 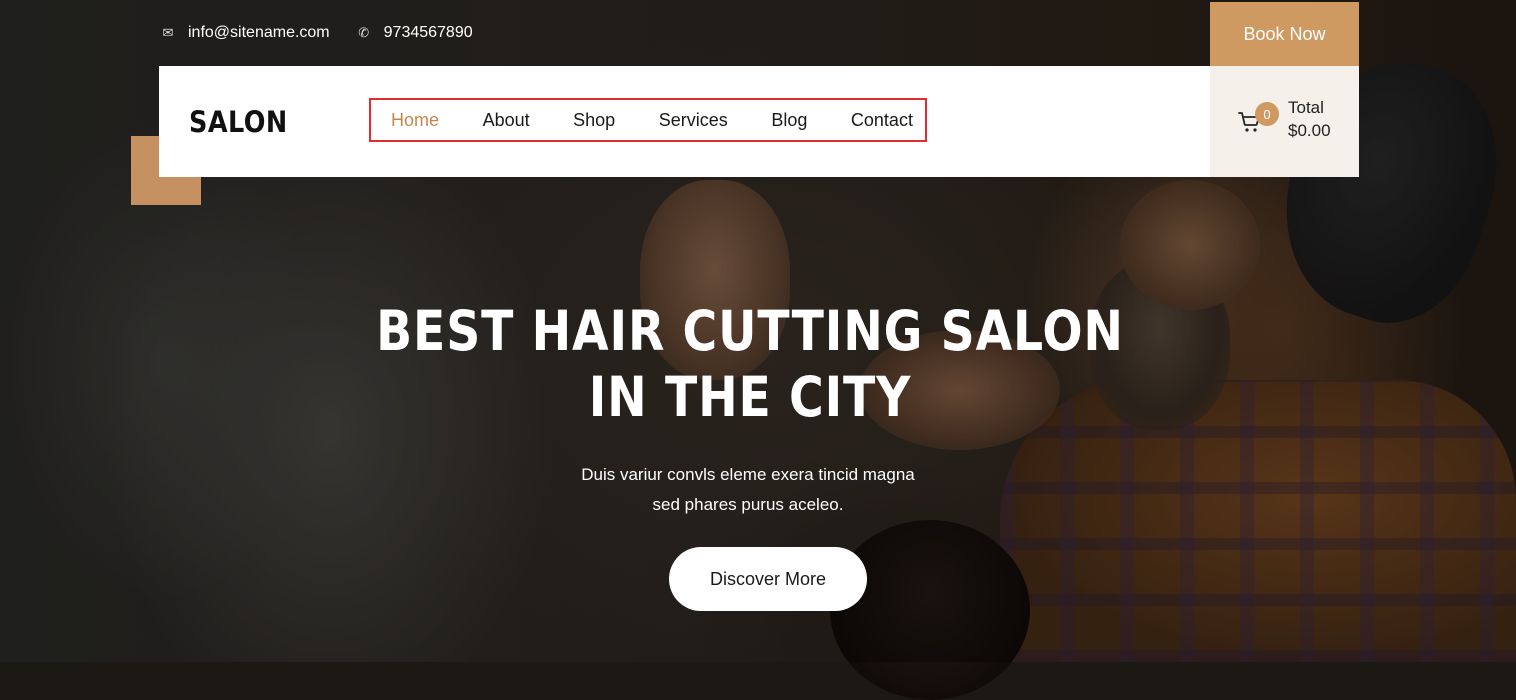 What do you see at coordinates (428, 33) in the screenshot?
I see `phone-text: 9734567890` at bounding box center [428, 33].